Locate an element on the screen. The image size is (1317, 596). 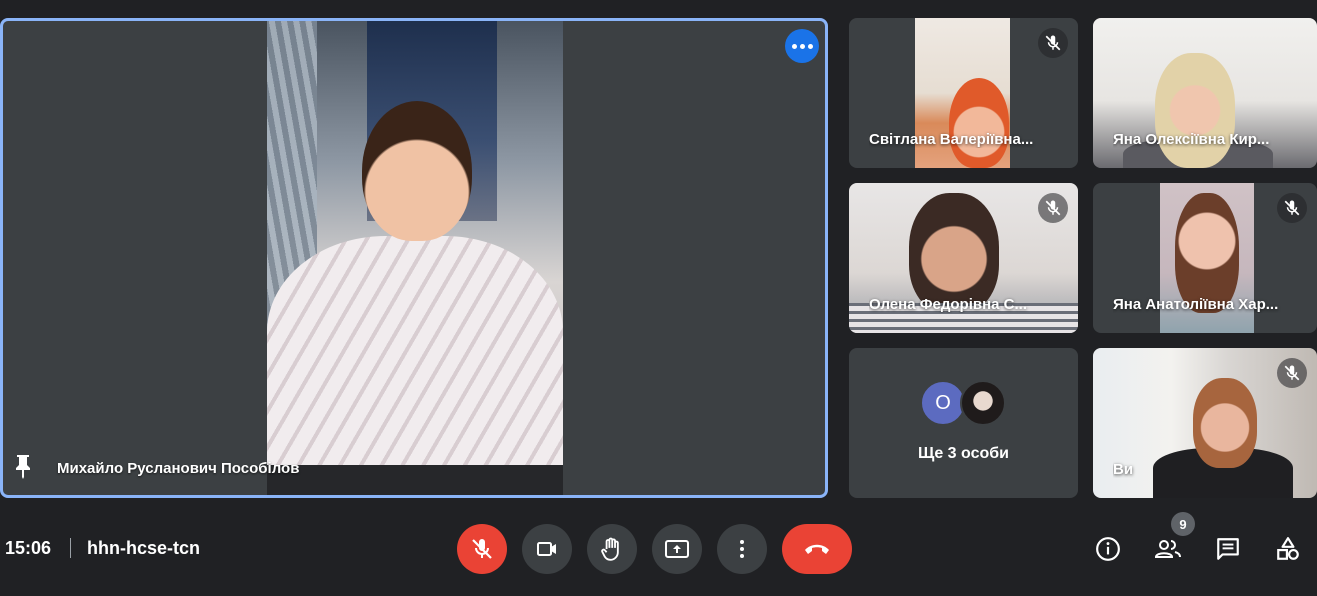
more-participants-label: Ще 3 особи is located at coordinates (963, 453).